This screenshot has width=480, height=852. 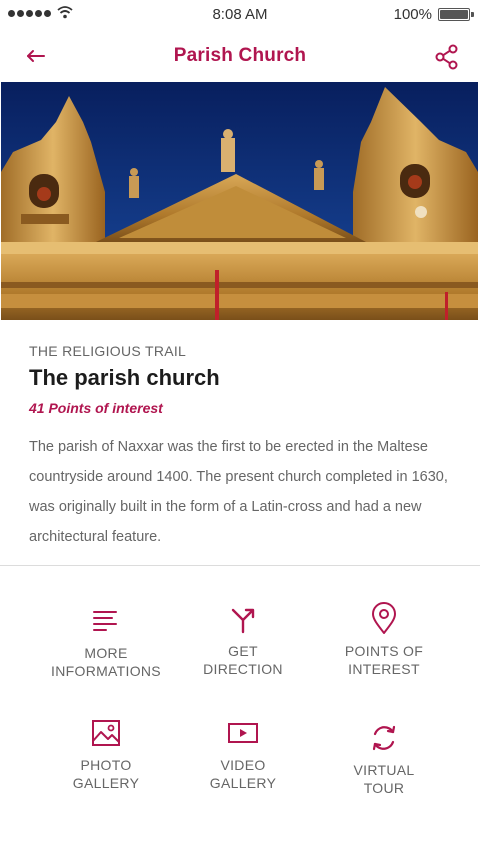 I want to click on page-title: Parish Church, so click(x=240, y=55).